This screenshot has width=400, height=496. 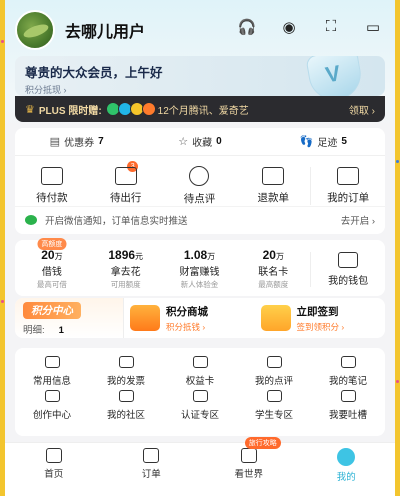 I want to click on stat-label: 优惠券, so click(x=79, y=143).